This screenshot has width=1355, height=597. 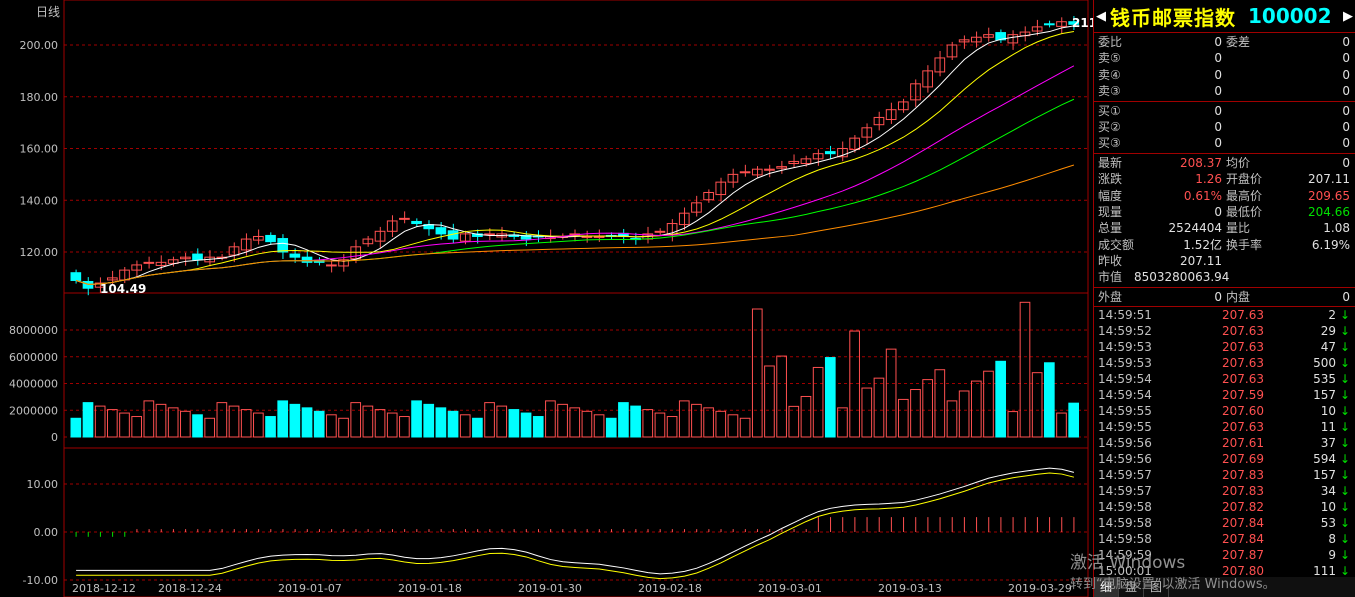 I want to click on buy-order-value2: 0, so click(x=1346, y=126).